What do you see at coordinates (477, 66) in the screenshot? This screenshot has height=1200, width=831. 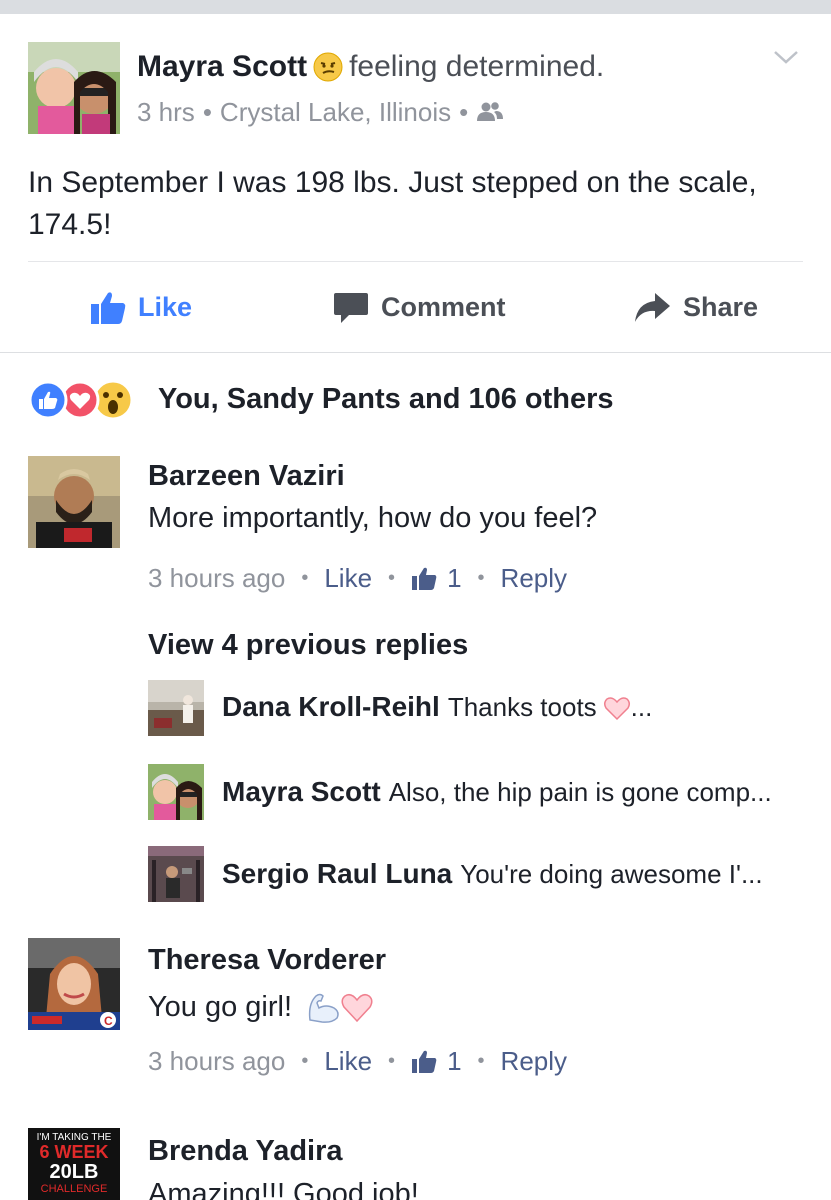 I see `post-feeling: feeling determined.` at bounding box center [477, 66].